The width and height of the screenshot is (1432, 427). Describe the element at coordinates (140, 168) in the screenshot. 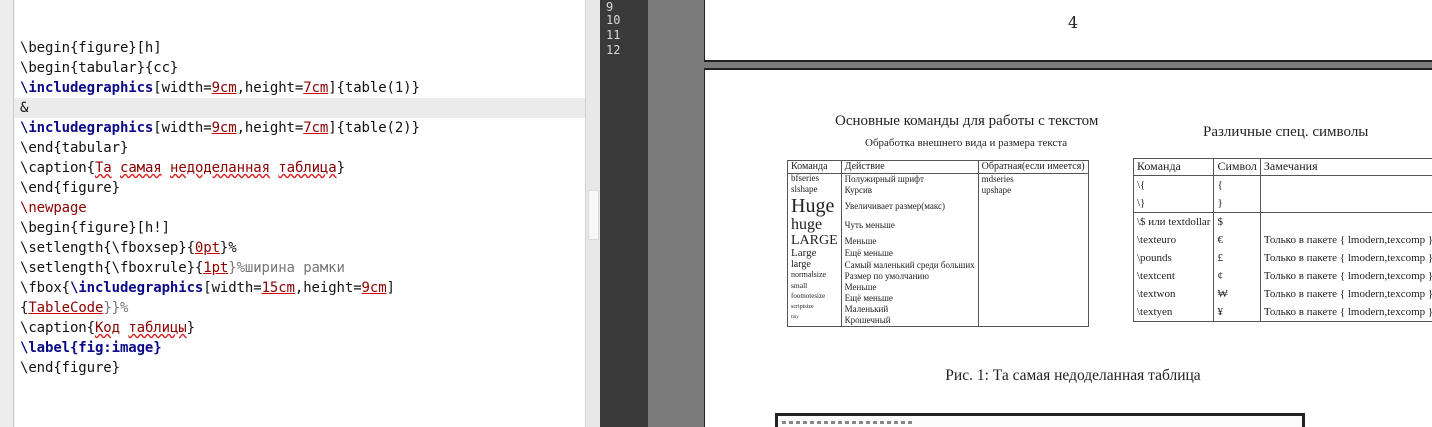

I see `code-token: самая` at that location.